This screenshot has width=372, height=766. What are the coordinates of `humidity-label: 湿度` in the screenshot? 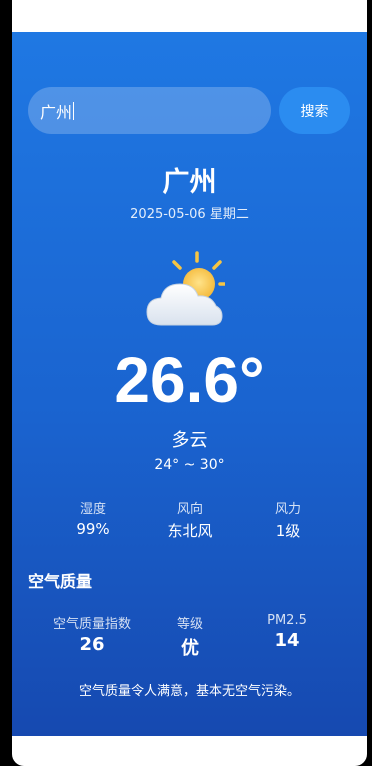 It's located at (92, 509).